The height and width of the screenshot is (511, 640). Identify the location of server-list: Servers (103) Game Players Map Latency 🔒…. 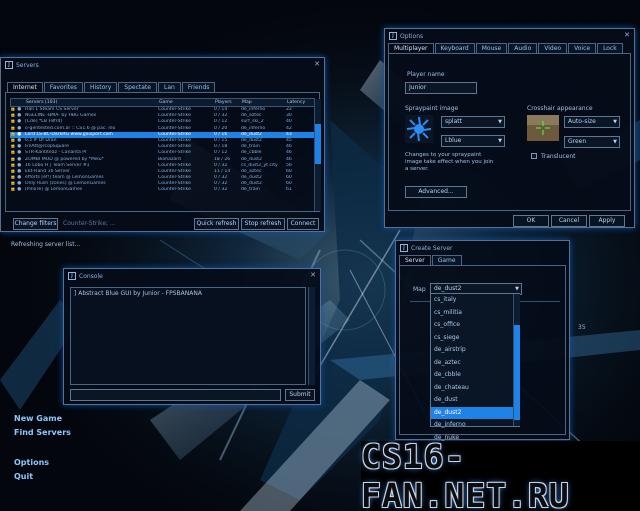
(162, 146).